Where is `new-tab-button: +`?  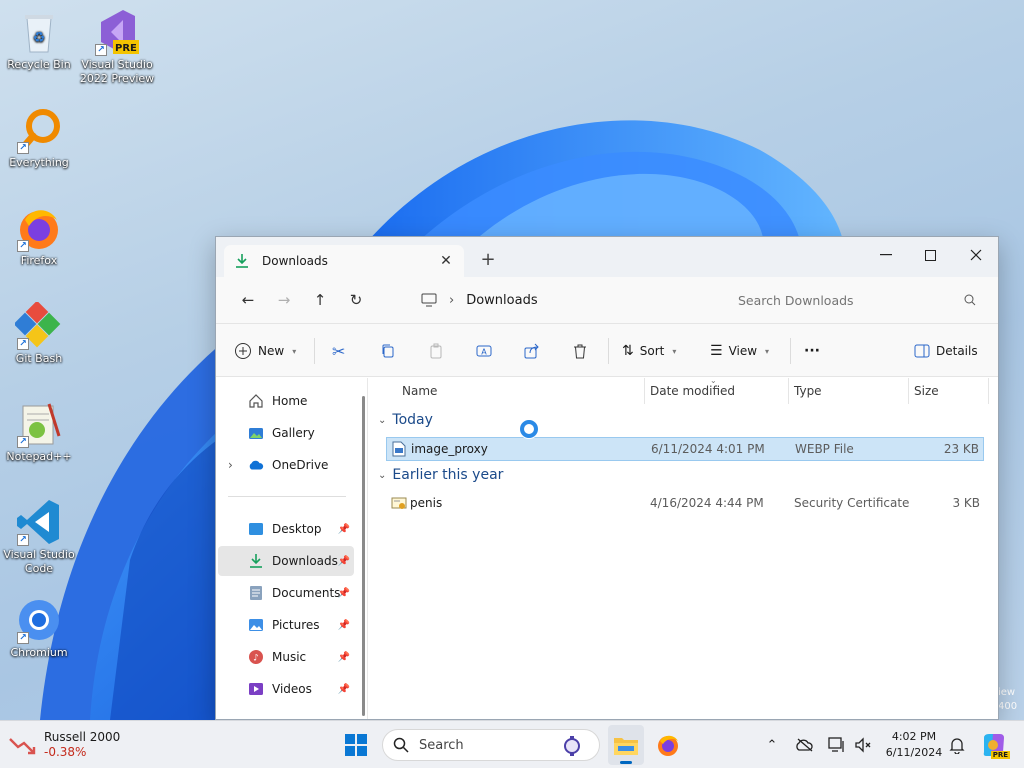 new-tab-button: + is located at coordinates (488, 259).